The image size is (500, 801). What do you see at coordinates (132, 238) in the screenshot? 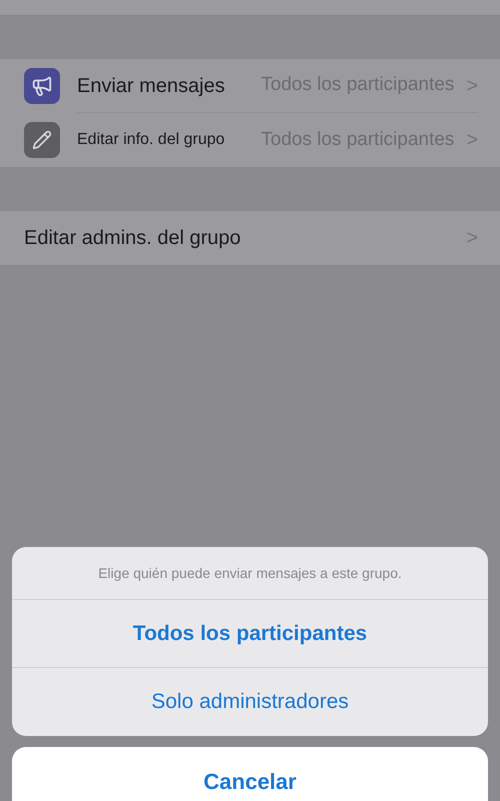
I see `row-label: Editar admins. del grupo` at bounding box center [132, 238].